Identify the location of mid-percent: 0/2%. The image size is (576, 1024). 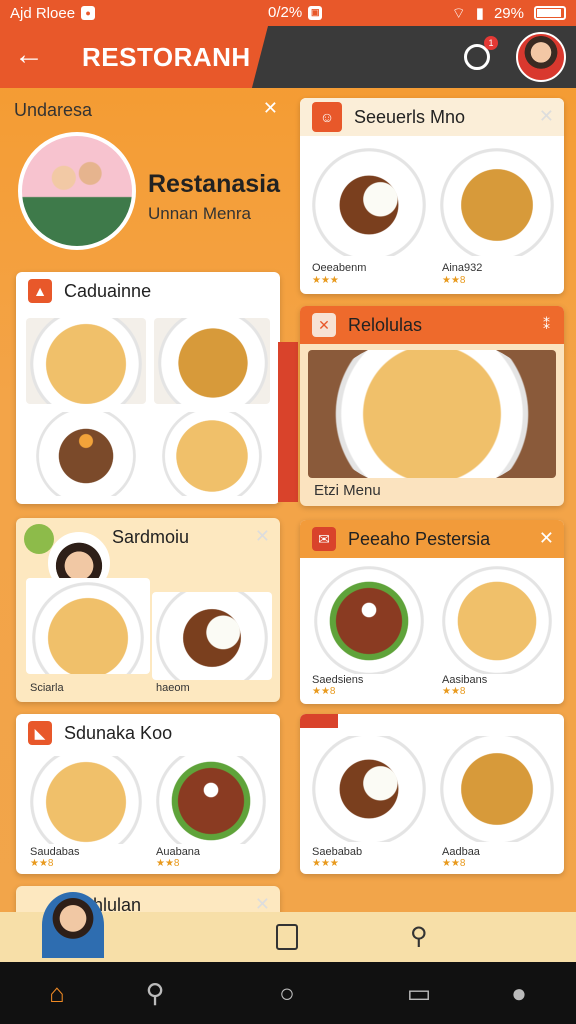
(285, 12).